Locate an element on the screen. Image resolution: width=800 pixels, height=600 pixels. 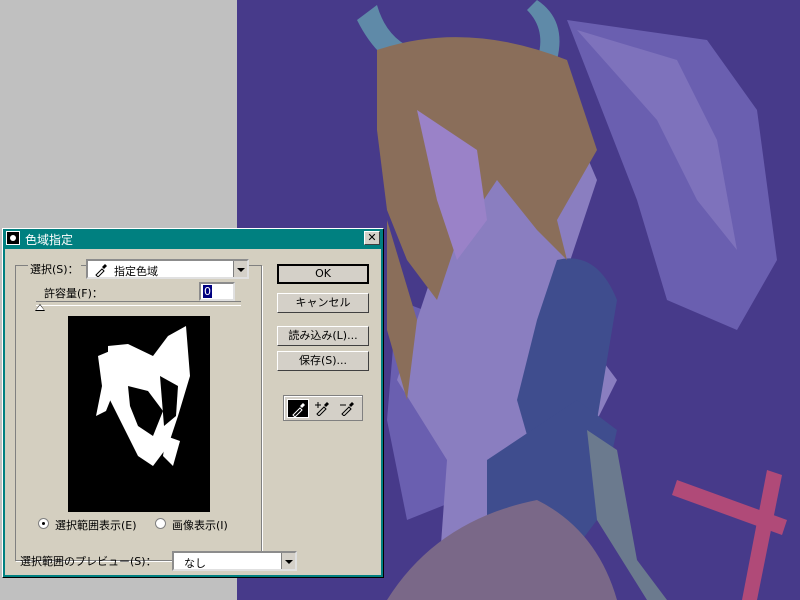
tolerance-input: 0 is located at coordinates (217, 291).